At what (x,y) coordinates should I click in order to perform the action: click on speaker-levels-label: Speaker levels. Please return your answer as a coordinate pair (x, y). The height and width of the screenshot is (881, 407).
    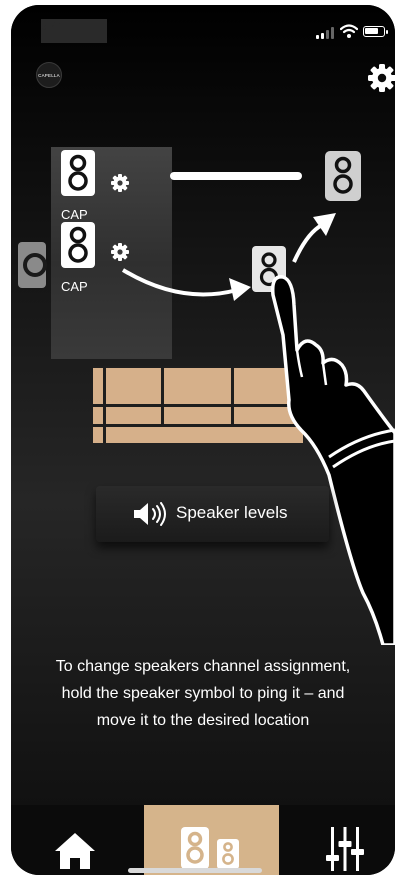
    Looking at the image, I should click on (232, 512).